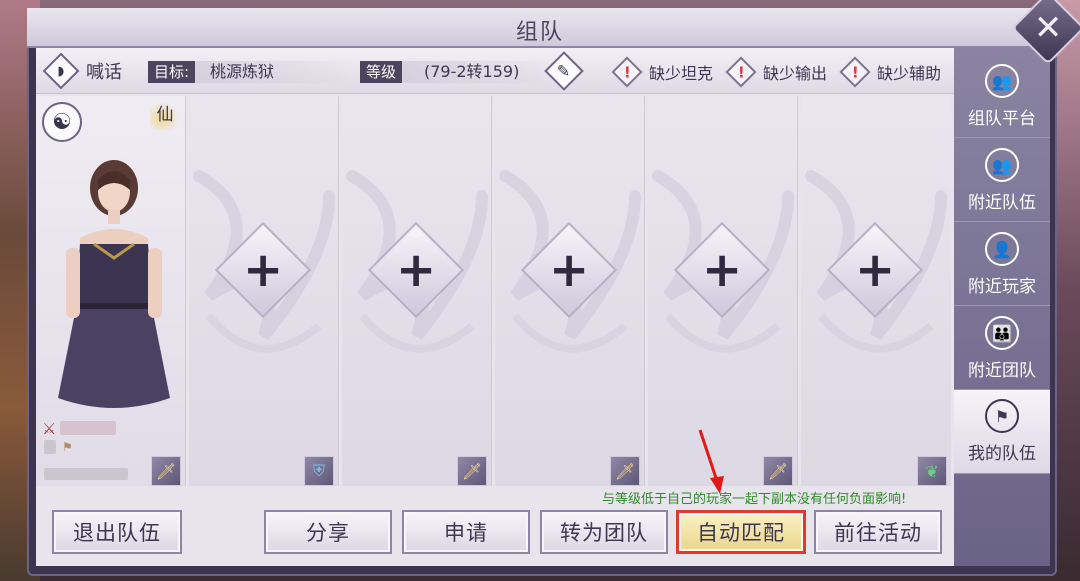 The width and height of the screenshot is (1080, 581). Describe the element at coordinates (1048, 27) in the screenshot. I see `close-icon: ✕` at that location.